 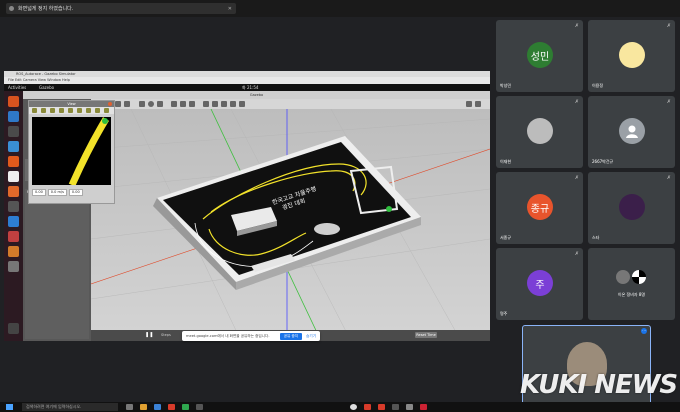 I want to click on participant-tile: ✗ 이재현, so click(x=539, y=132).